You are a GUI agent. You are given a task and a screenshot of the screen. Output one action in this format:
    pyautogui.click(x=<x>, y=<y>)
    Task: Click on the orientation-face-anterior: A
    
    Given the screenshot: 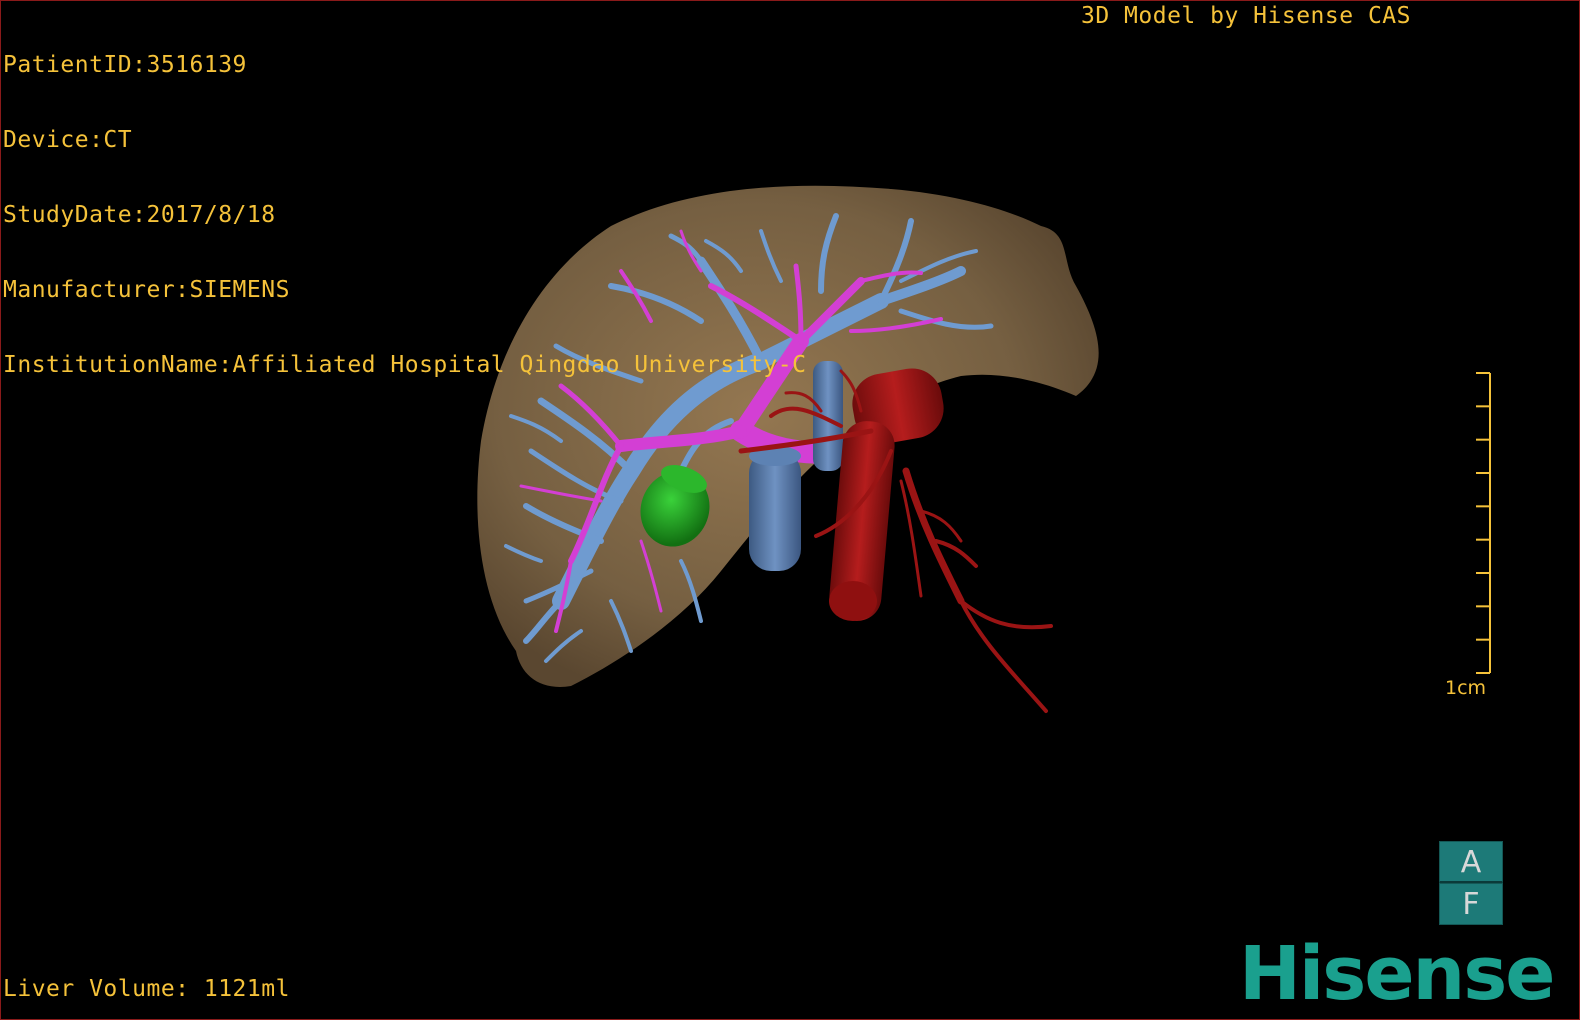 What is the action you would take?
    pyautogui.click(x=1471, y=862)
    